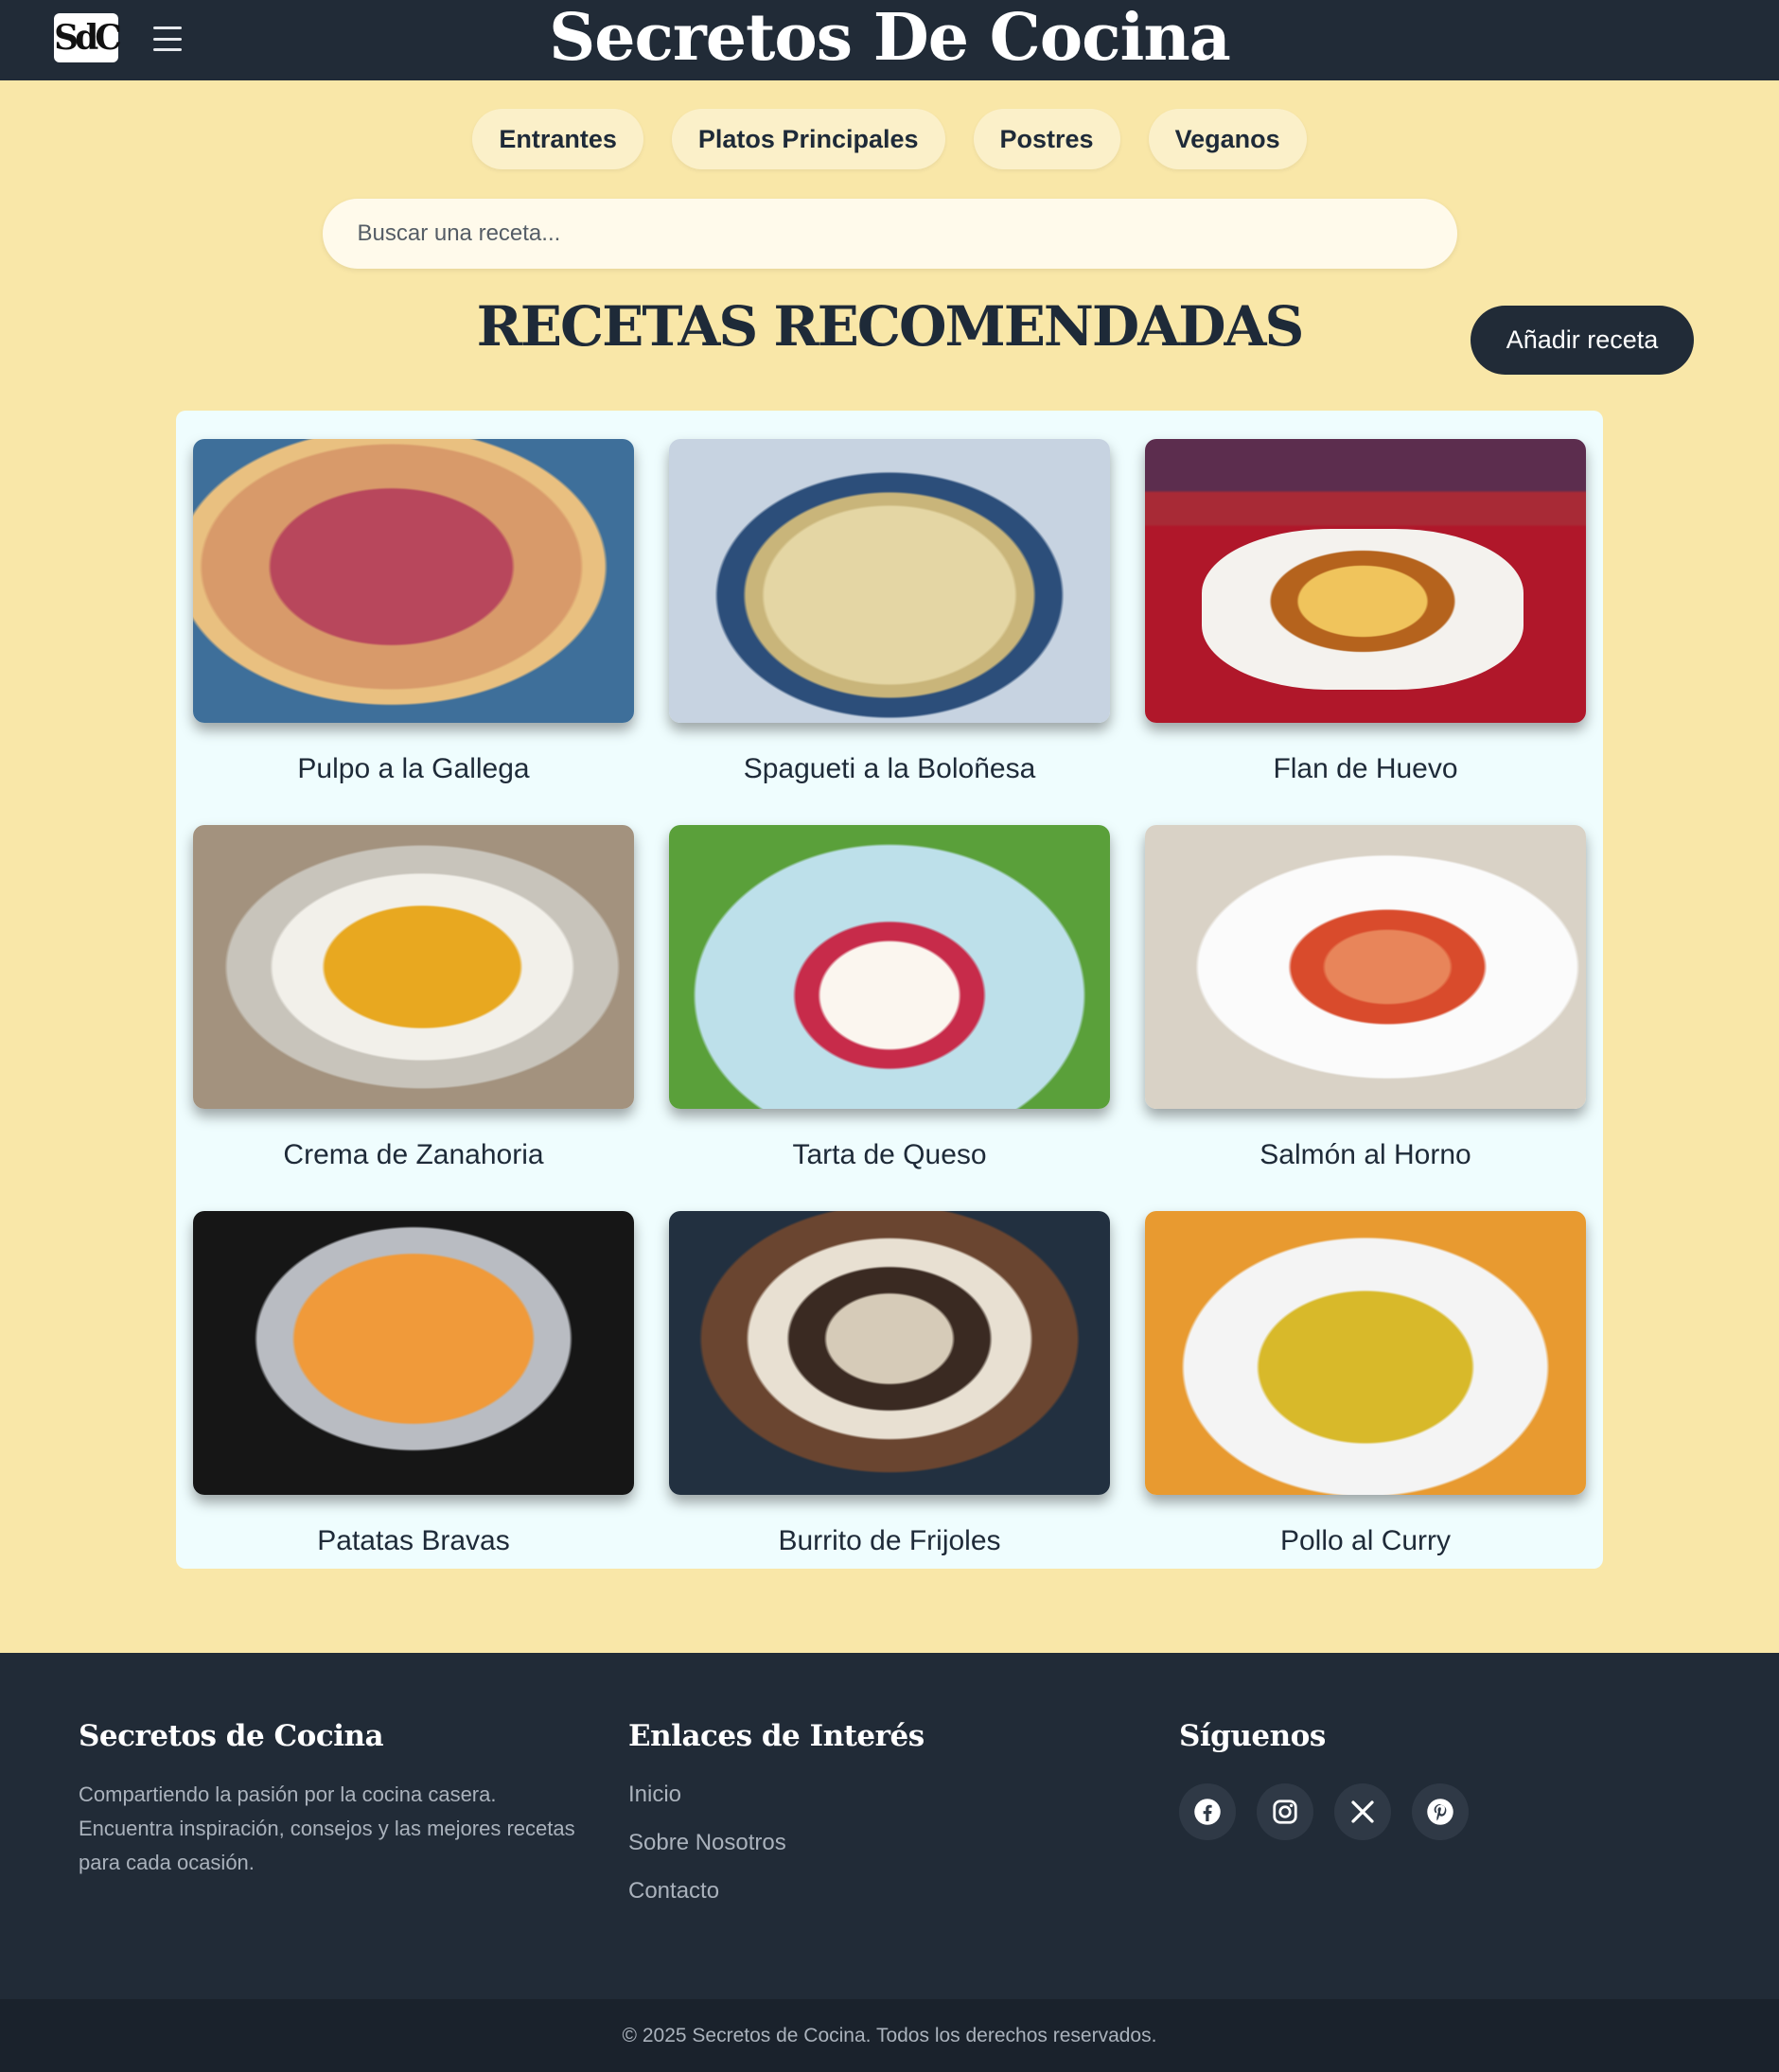 Image resolution: width=1779 pixels, height=2072 pixels. I want to click on recipe-image-flan, so click(1365, 581).